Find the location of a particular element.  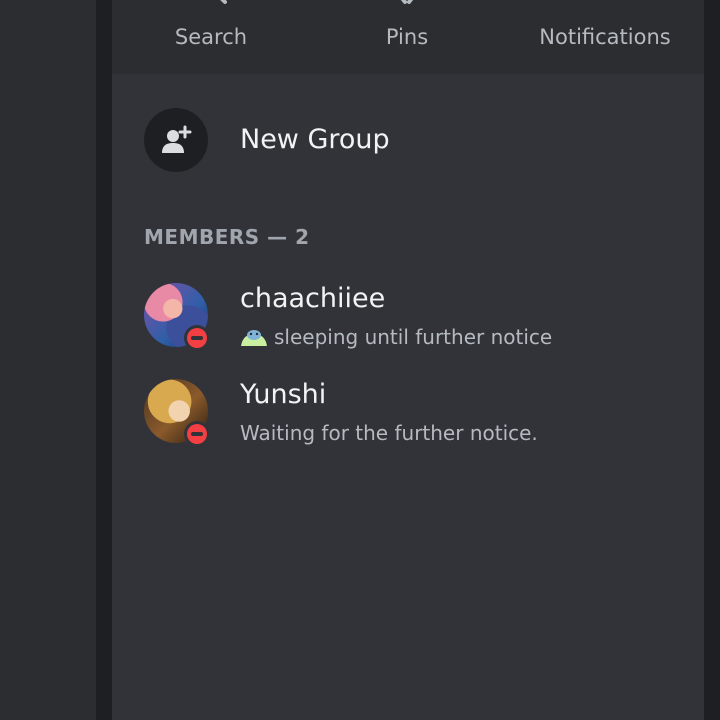

channel-list-edge is located at coordinates (48, 360).